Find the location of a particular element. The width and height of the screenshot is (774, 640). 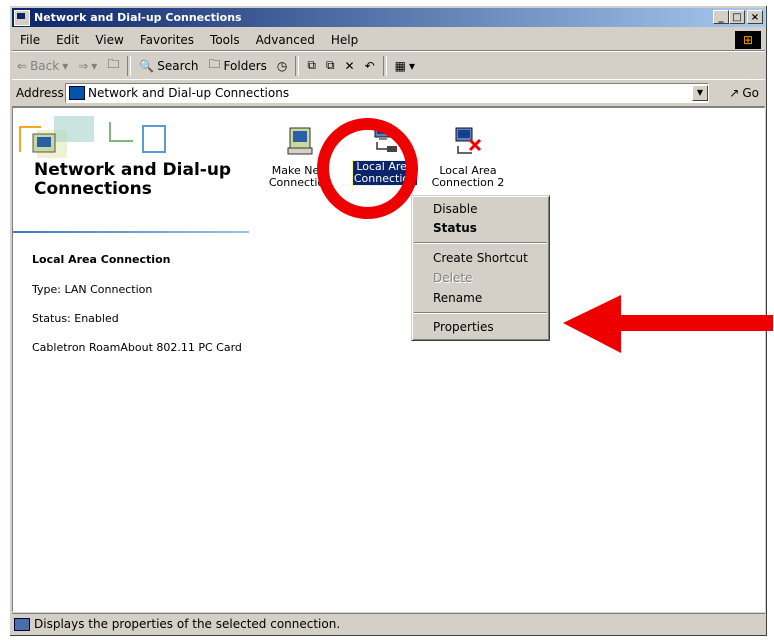

annotation-red-circle is located at coordinates (367, 168).